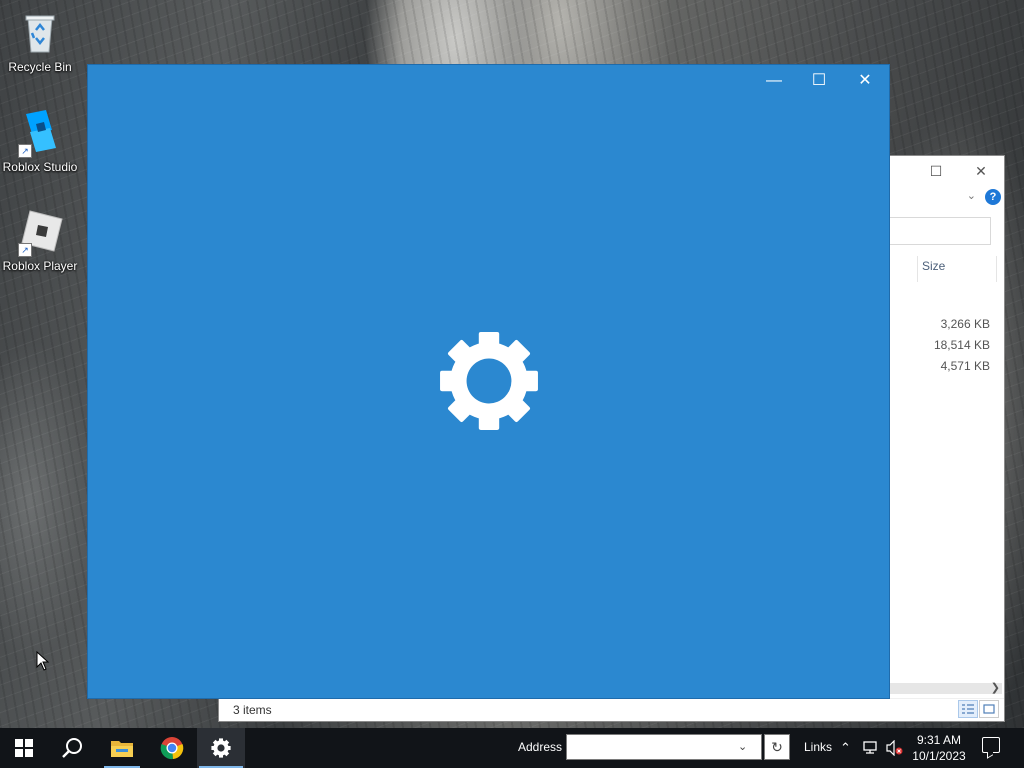 The height and width of the screenshot is (768, 1024). I want to click on links-toolbar: Links, so click(818, 747).